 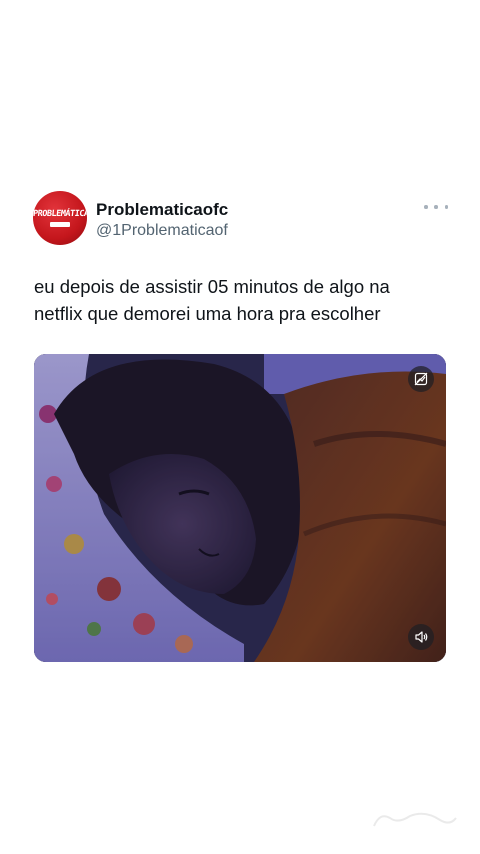 I want to click on author-handle: @1Problematicaof, so click(x=162, y=231).